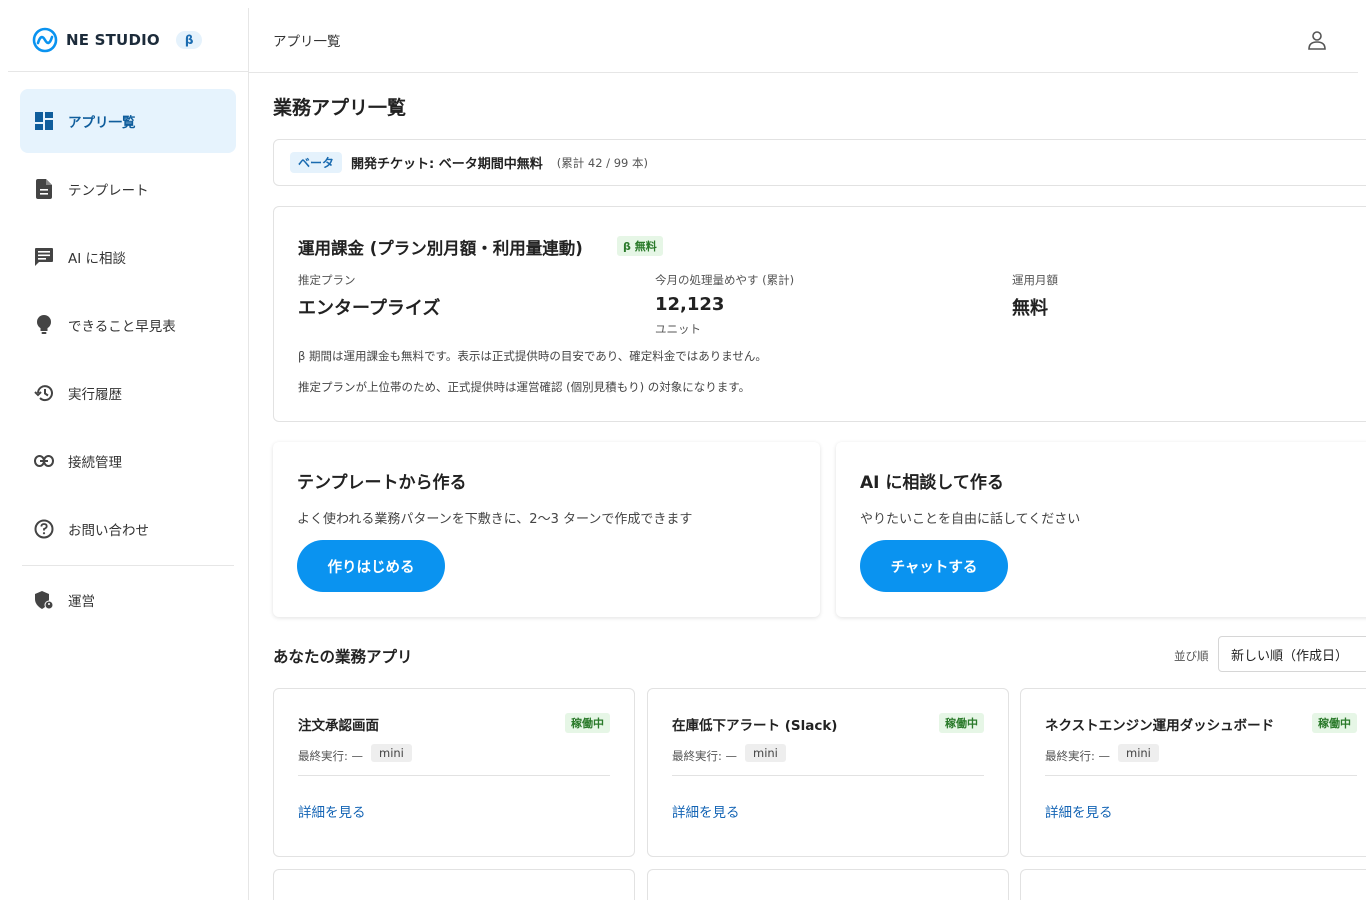 The height and width of the screenshot is (900, 1366). What do you see at coordinates (1191, 656) in the screenshot?
I see `sort-label: 並び順` at bounding box center [1191, 656].